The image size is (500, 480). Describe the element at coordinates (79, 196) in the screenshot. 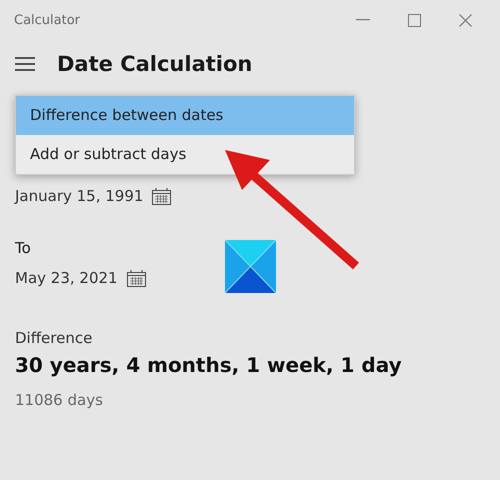

I see `from-date: January 15, 1991` at that location.